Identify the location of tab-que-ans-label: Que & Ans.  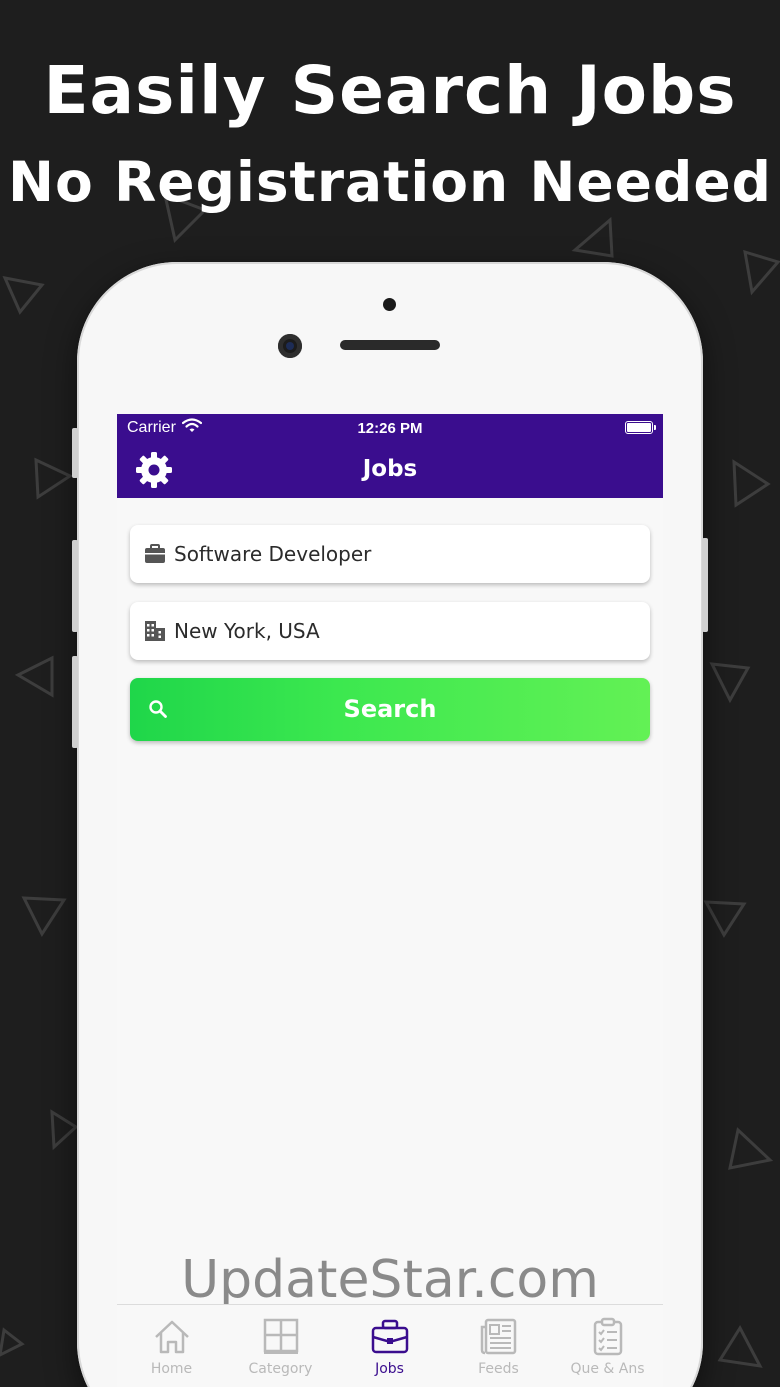
(607, 1369).